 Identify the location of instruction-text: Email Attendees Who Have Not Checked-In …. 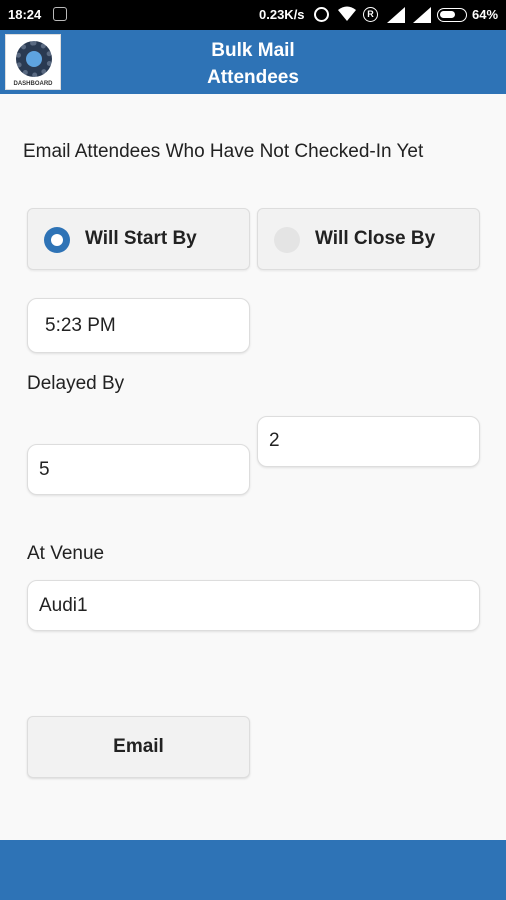
(223, 151).